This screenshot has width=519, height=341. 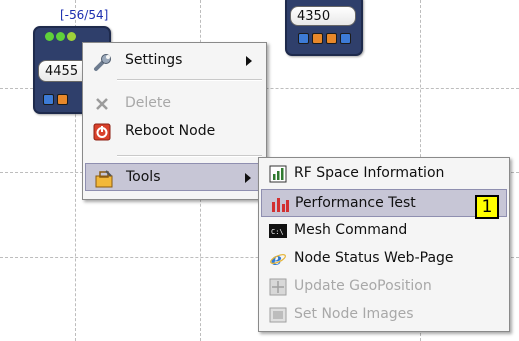 What do you see at coordinates (154, 60) in the screenshot?
I see `menu-item-label: Settings` at bounding box center [154, 60].